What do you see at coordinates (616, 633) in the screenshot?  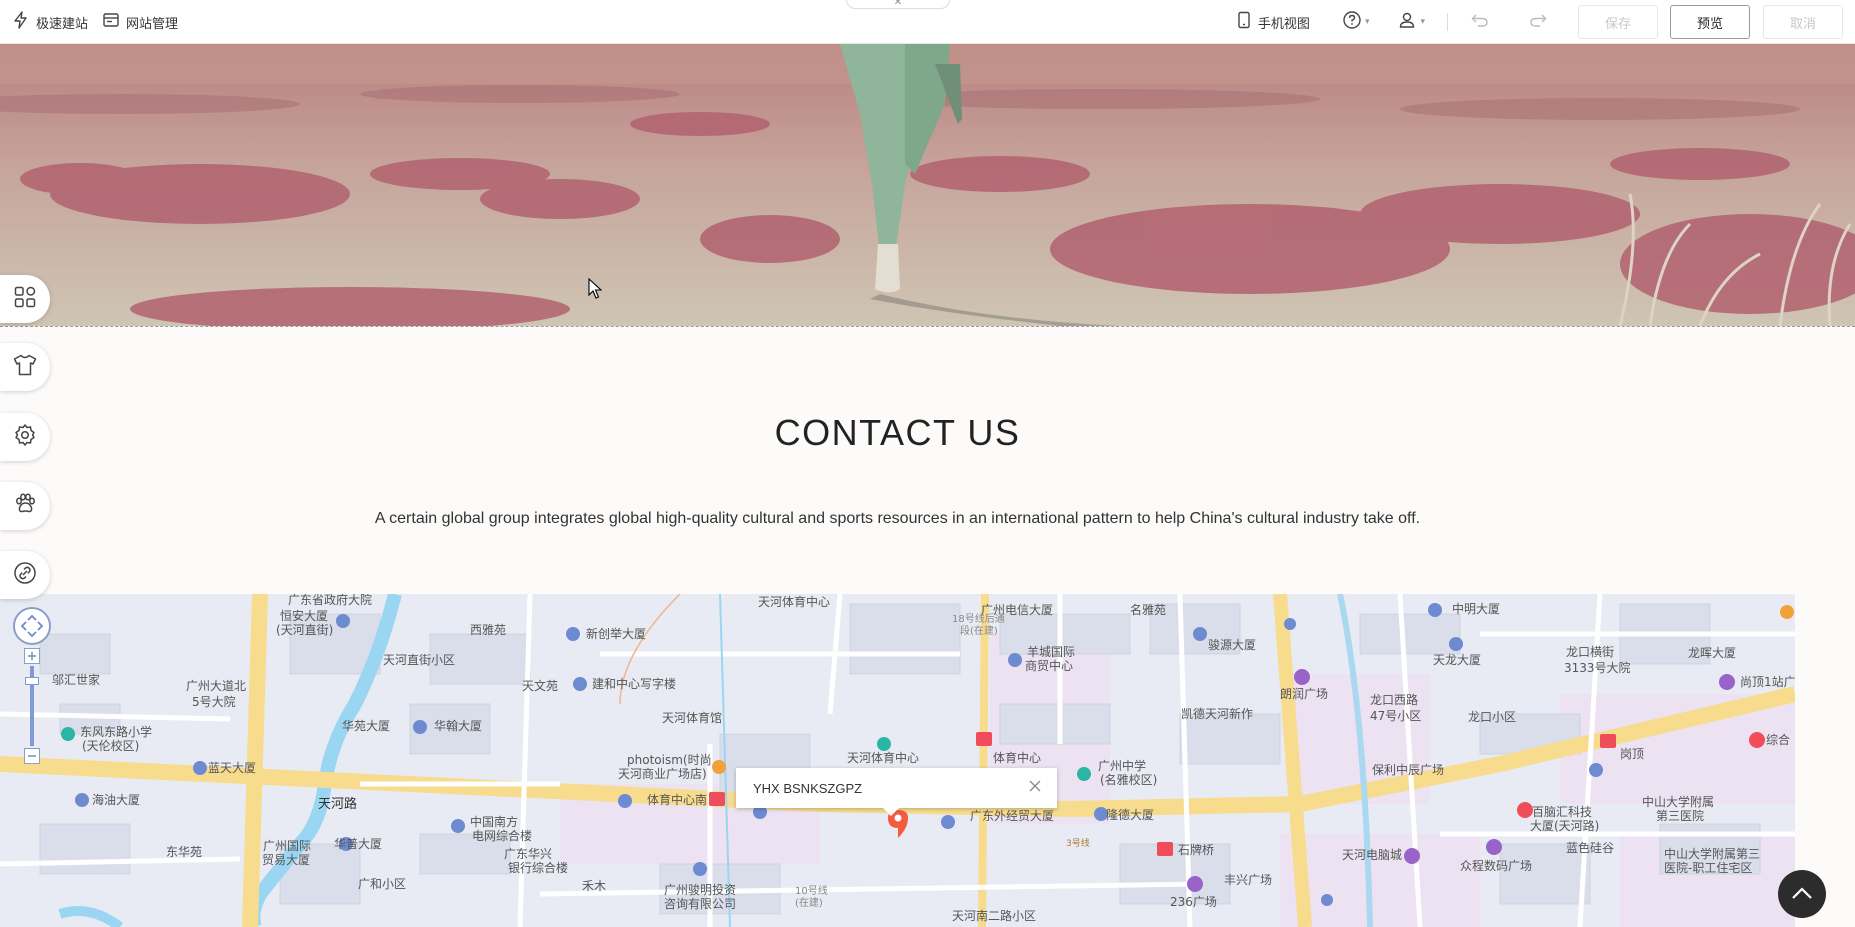 I see `svg-text: 新创举大厦` at bounding box center [616, 633].